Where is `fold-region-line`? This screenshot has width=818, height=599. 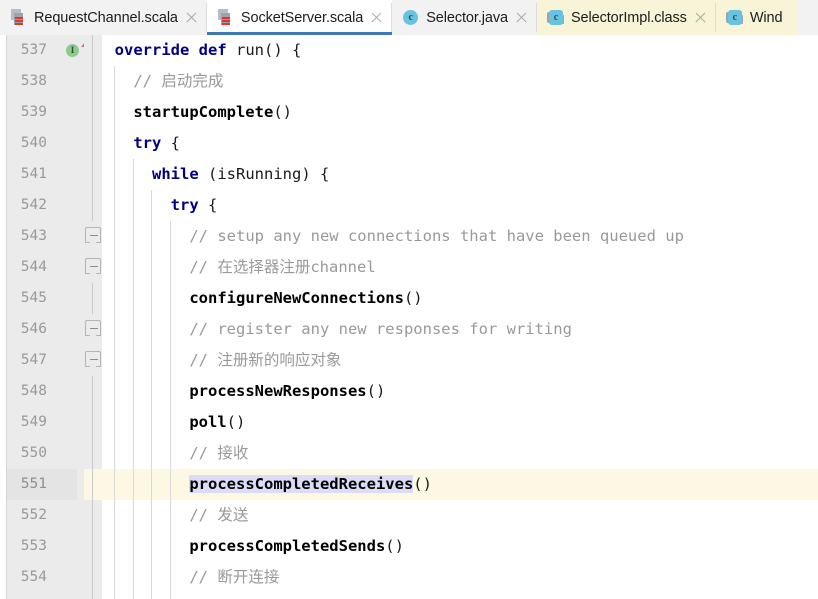
fold-region-line is located at coordinates (92, 205).